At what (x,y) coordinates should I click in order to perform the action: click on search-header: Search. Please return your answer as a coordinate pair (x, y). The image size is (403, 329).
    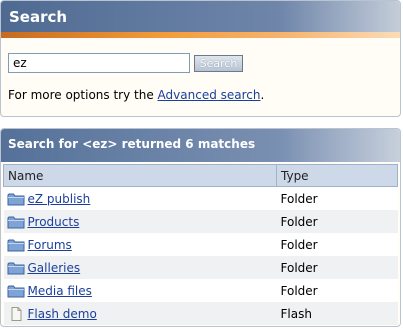
    Looking at the image, I should click on (200, 16).